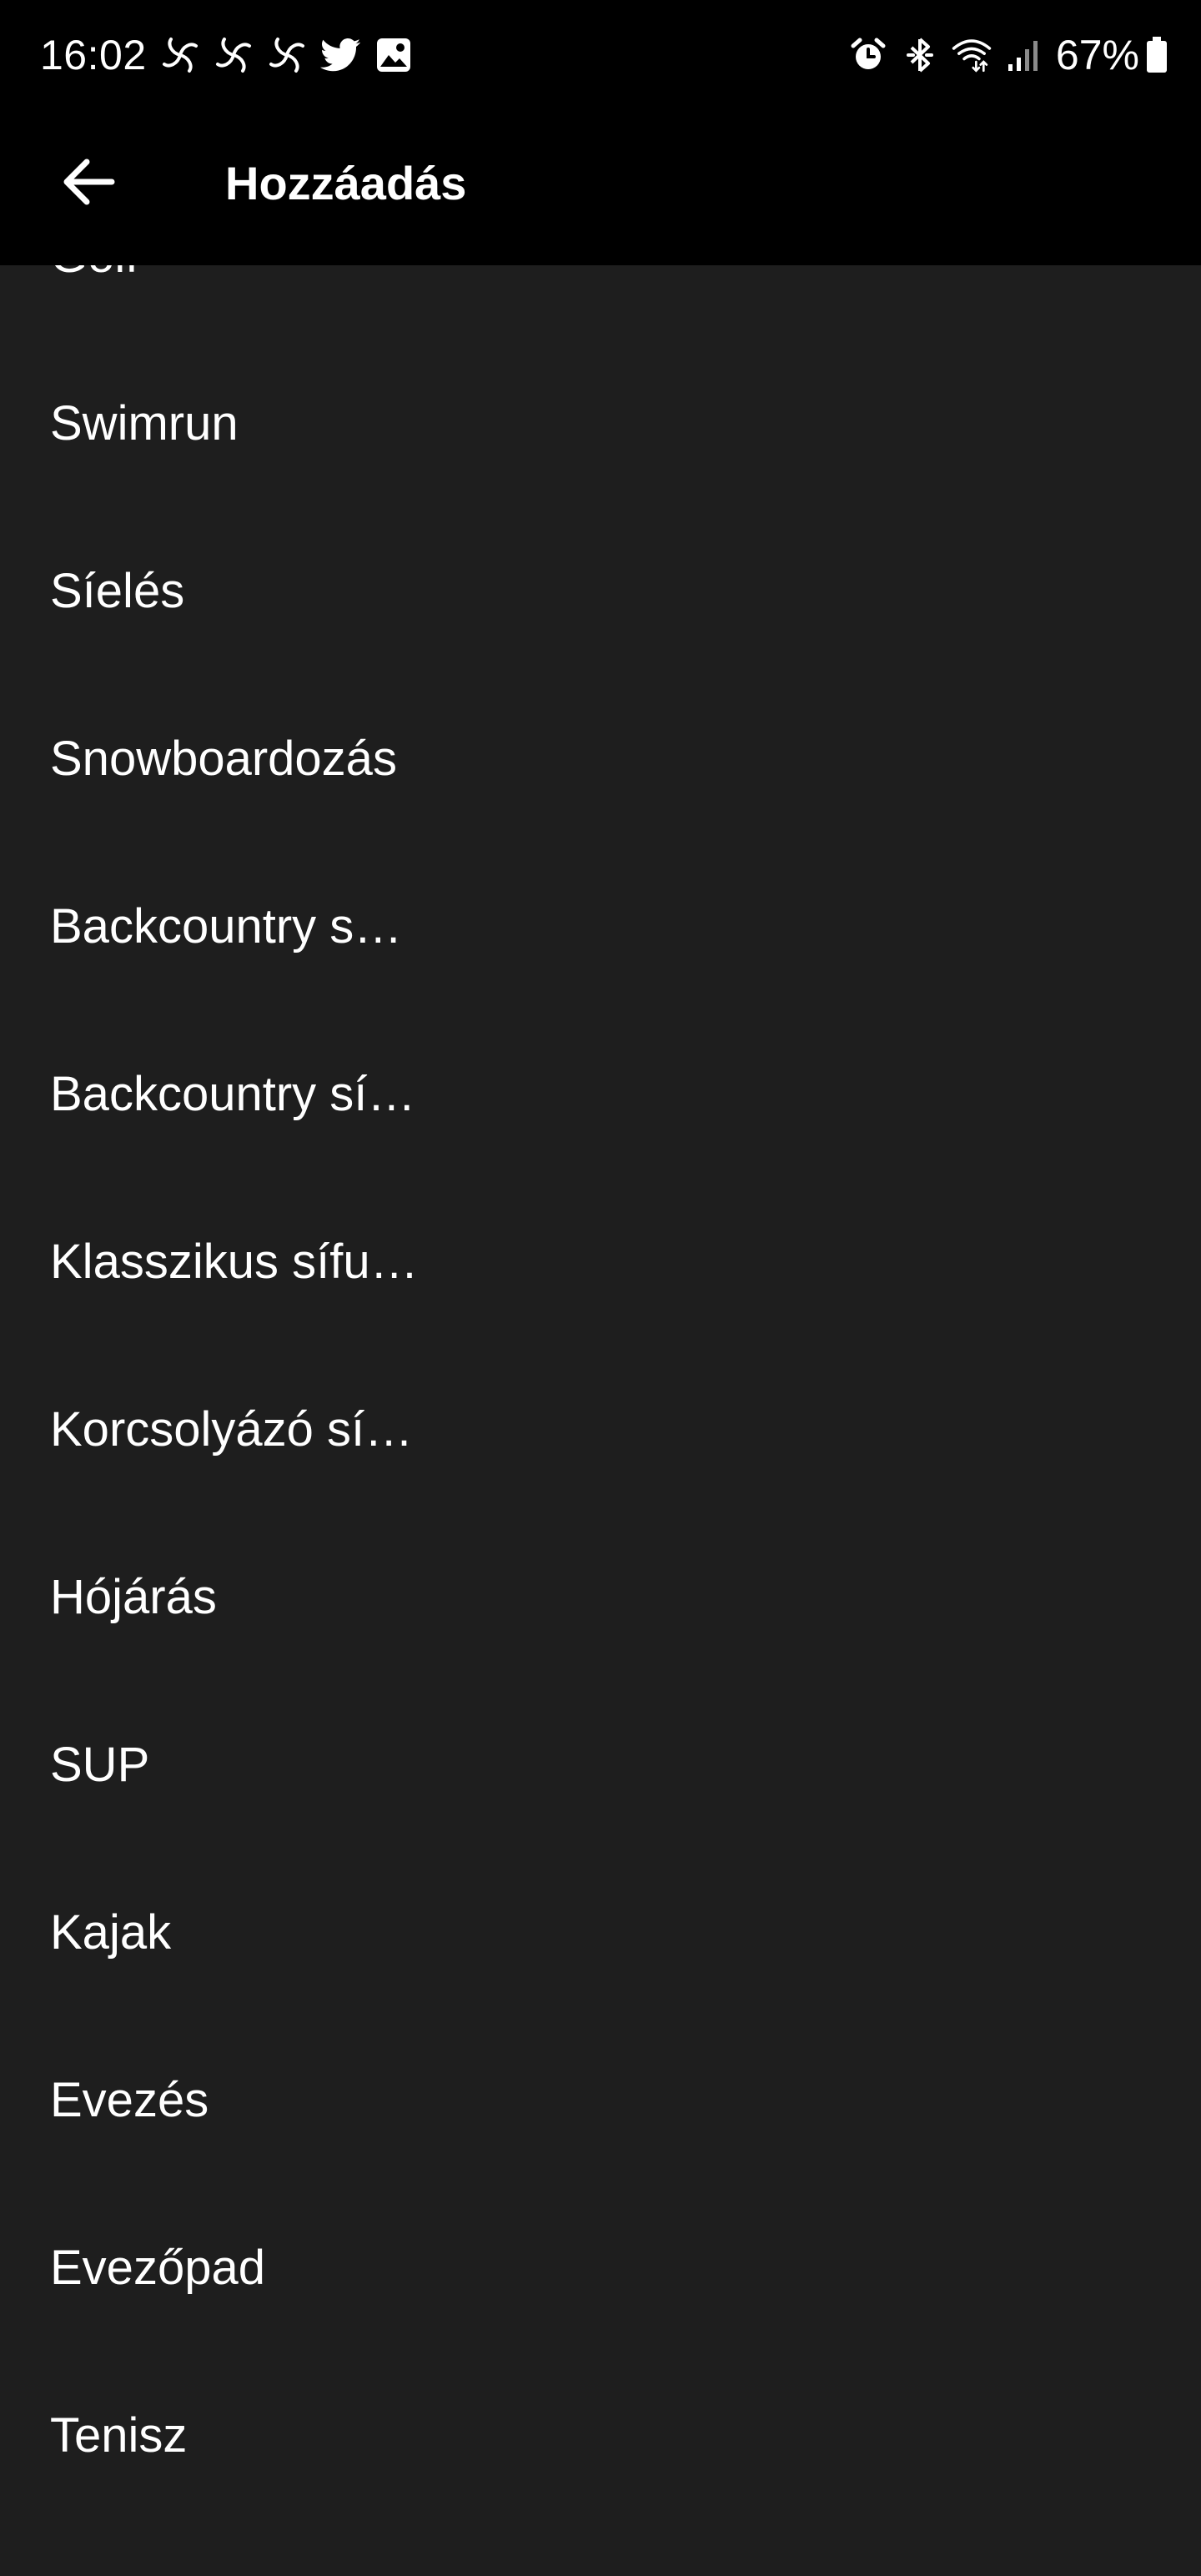 The image size is (1201, 2576). Describe the element at coordinates (133, 1597) in the screenshot. I see `list-item-label: Hójárás` at that location.